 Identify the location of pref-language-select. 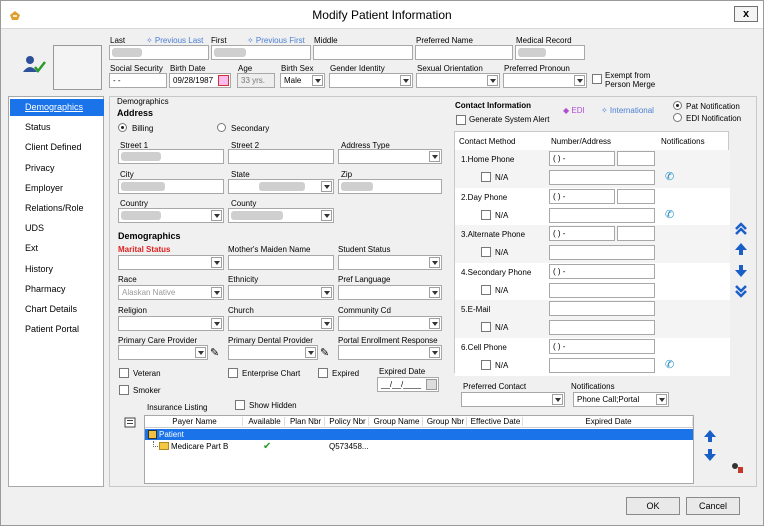
(390, 292).